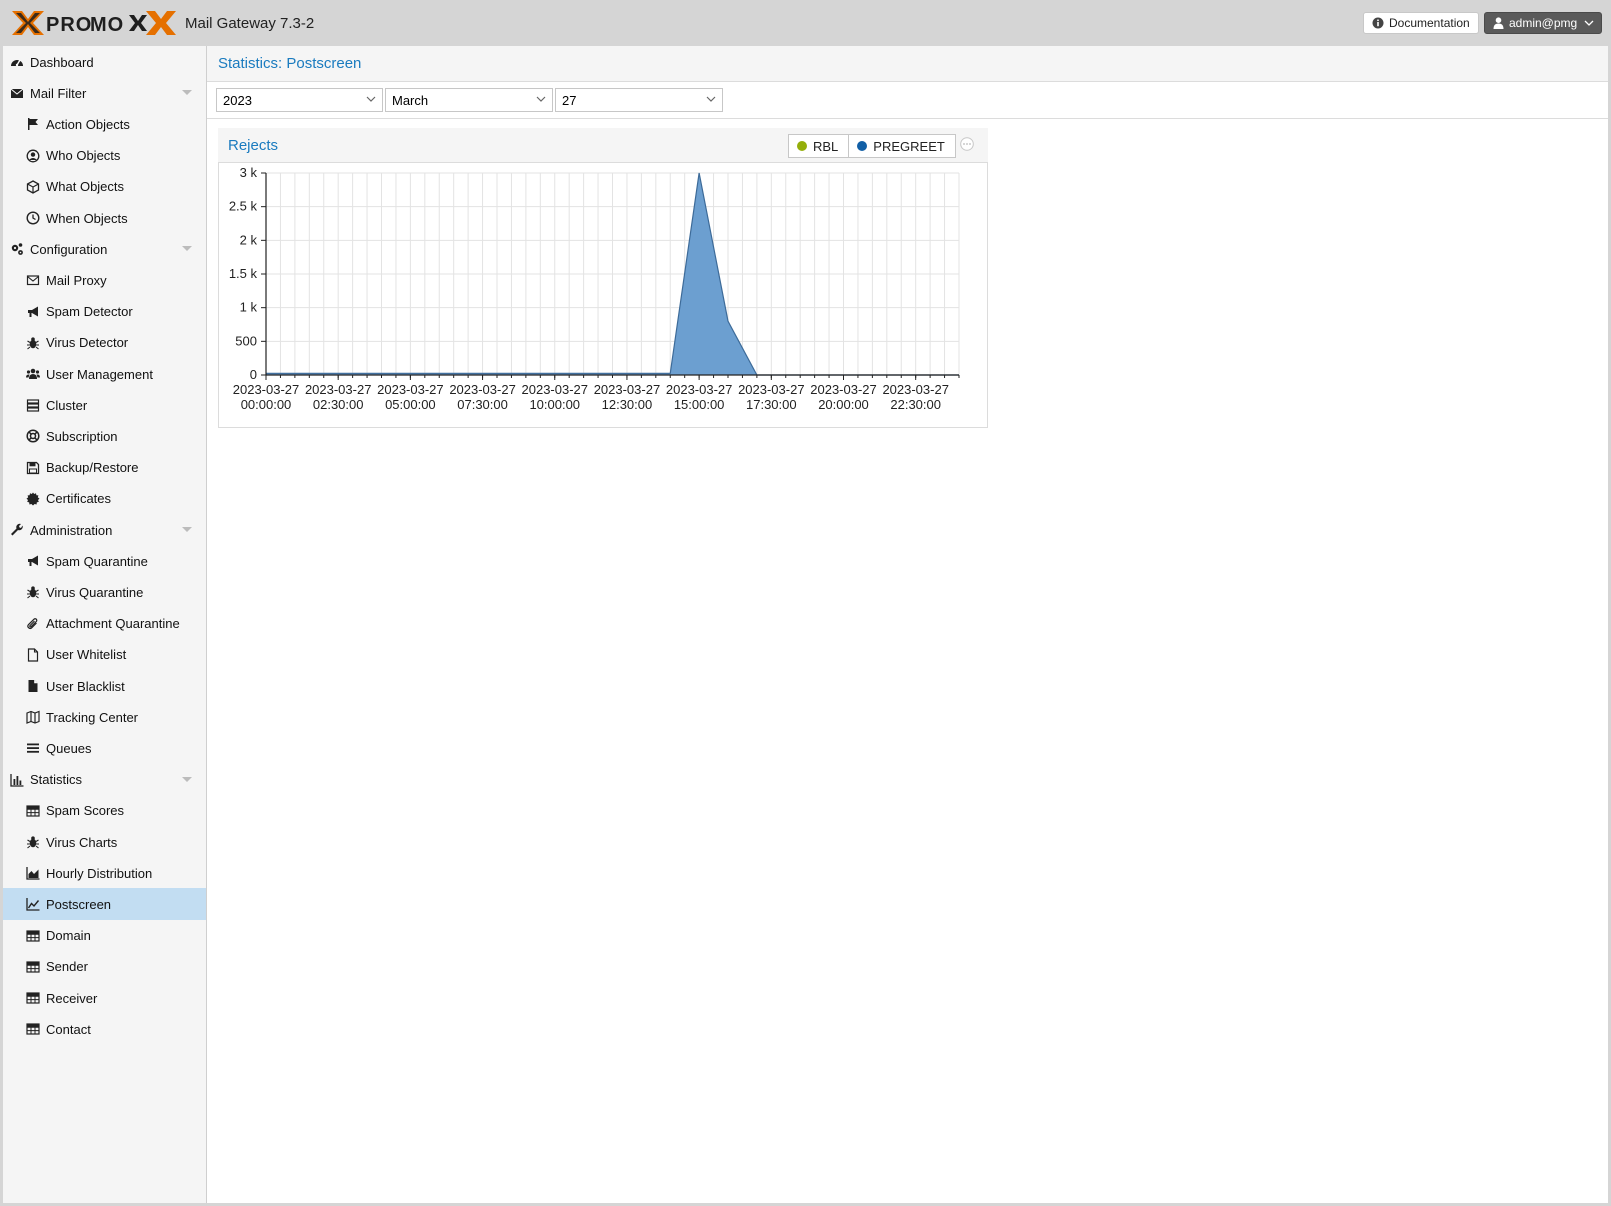  What do you see at coordinates (99, 374) in the screenshot?
I see `sidebar-item-label: User Management` at bounding box center [99, 374].